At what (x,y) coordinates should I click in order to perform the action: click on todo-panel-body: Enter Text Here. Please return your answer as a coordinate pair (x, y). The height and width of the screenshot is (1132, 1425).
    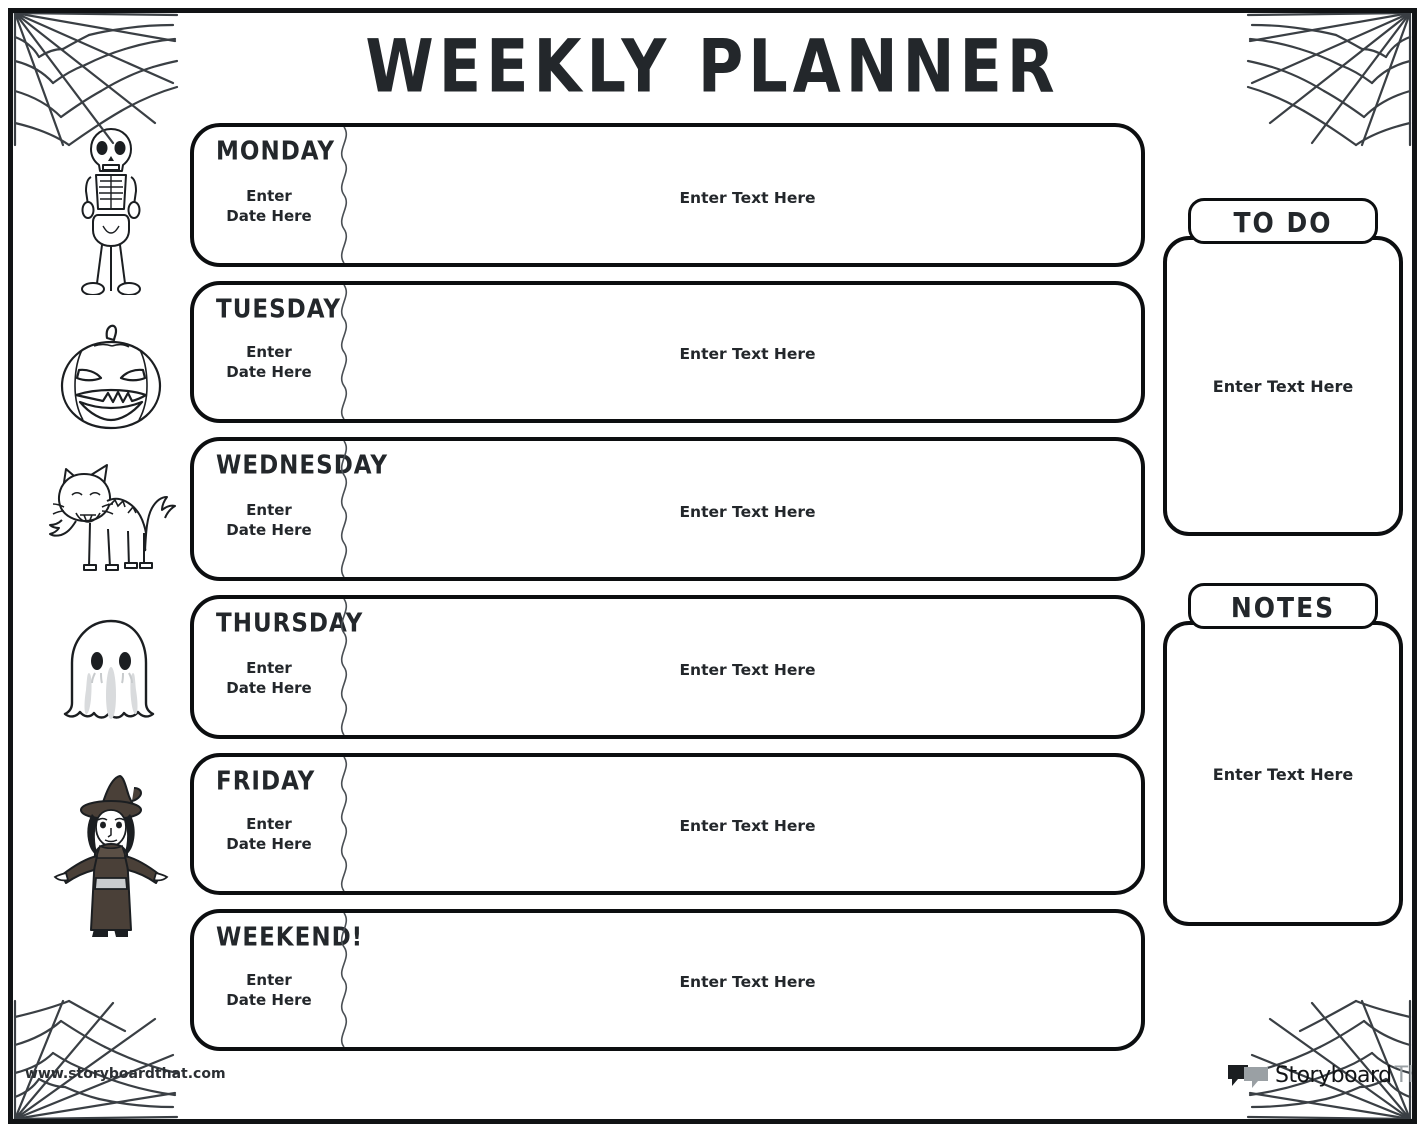
    Looking at the image, I should click on (1283, 386).